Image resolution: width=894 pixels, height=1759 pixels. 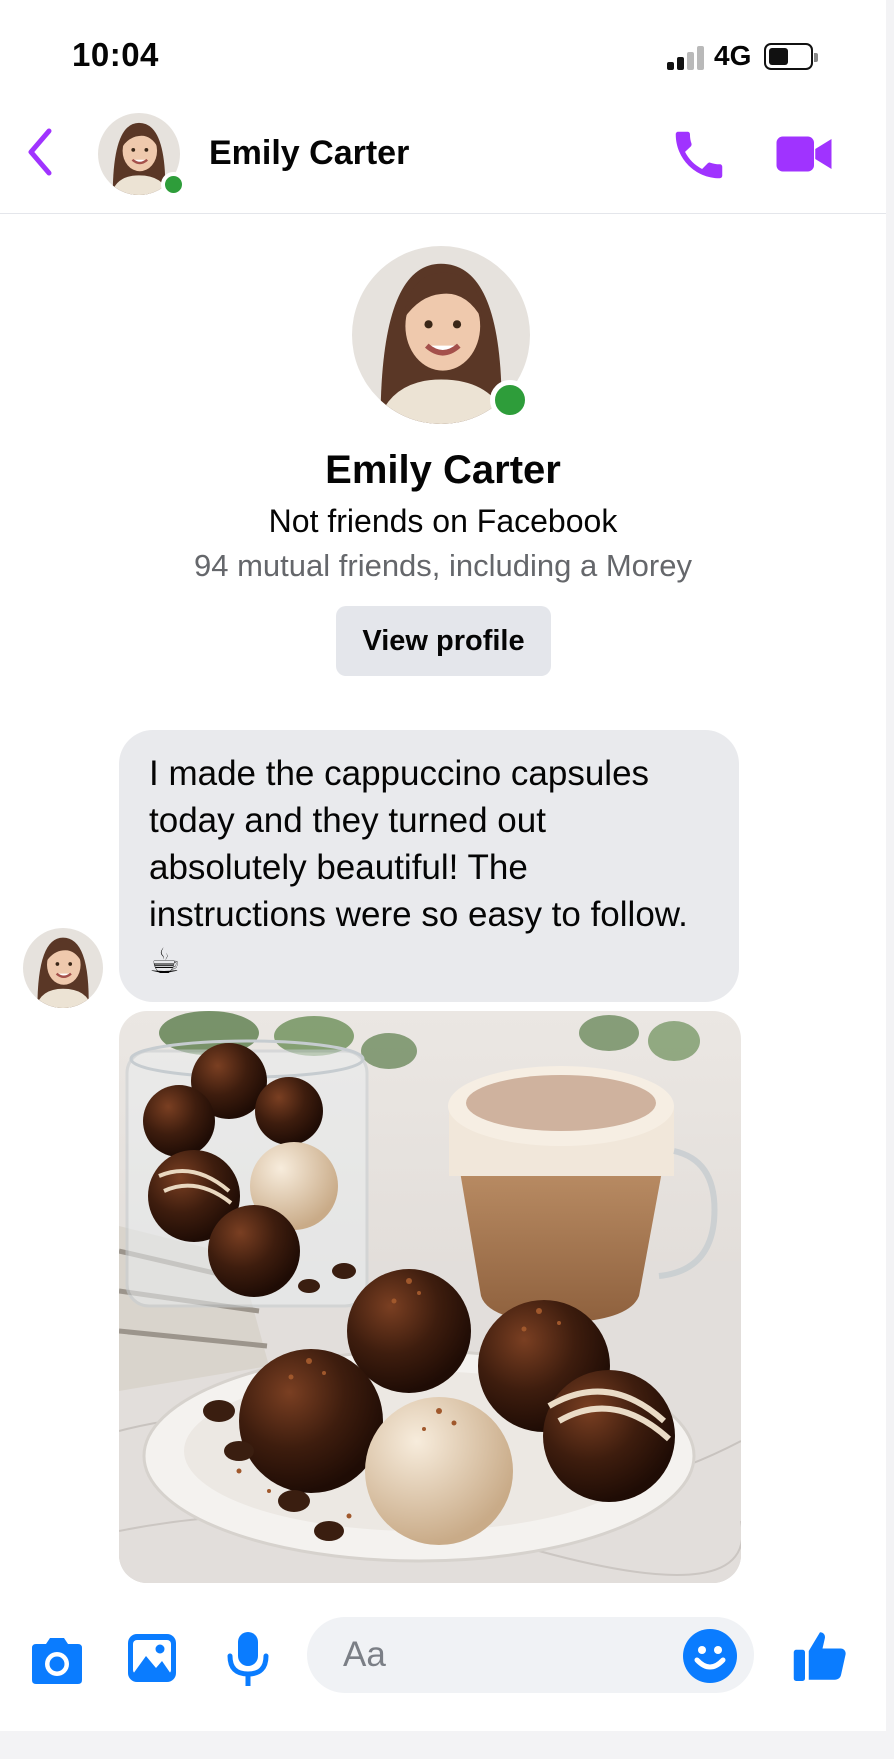 What do you see at coordinates (443, 470) in the screenshot?
I see `profile-name: Emily Carter` at bounding box center [443, 470].